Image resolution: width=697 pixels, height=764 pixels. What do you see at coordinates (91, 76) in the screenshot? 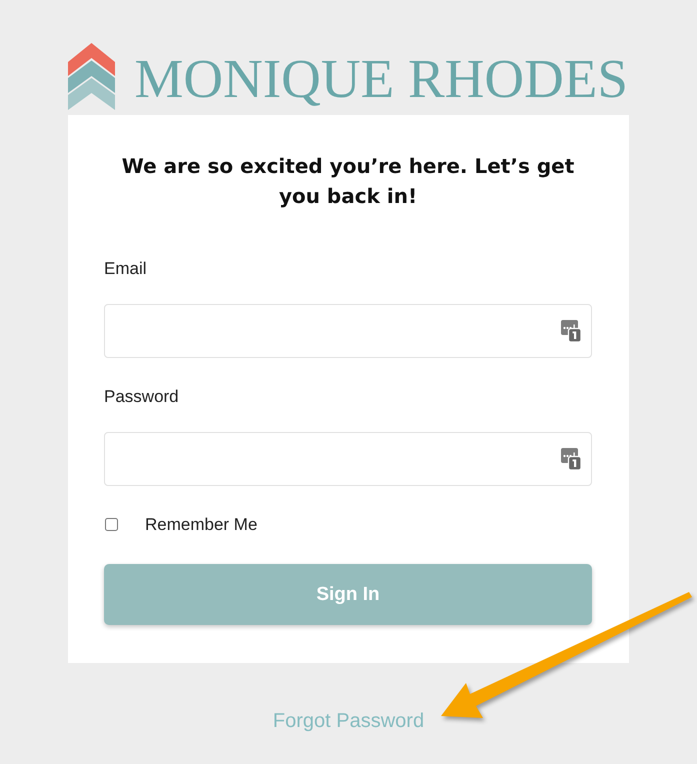
I see `chevron-logo-icon` at bounding box center [91, 76].